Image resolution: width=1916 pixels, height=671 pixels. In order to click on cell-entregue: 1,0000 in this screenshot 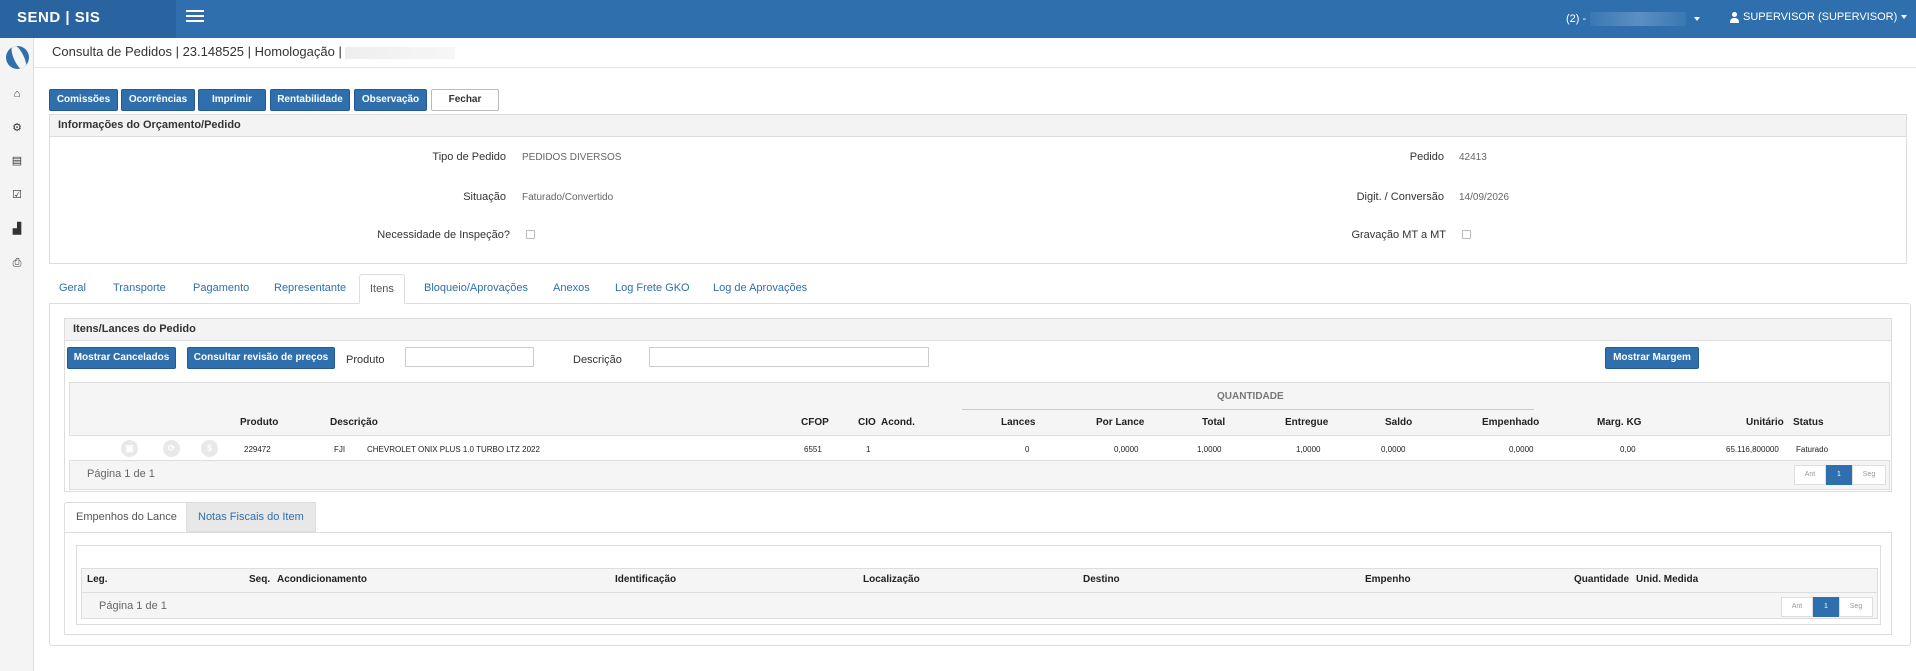, I will do `click(1308, 449)`.